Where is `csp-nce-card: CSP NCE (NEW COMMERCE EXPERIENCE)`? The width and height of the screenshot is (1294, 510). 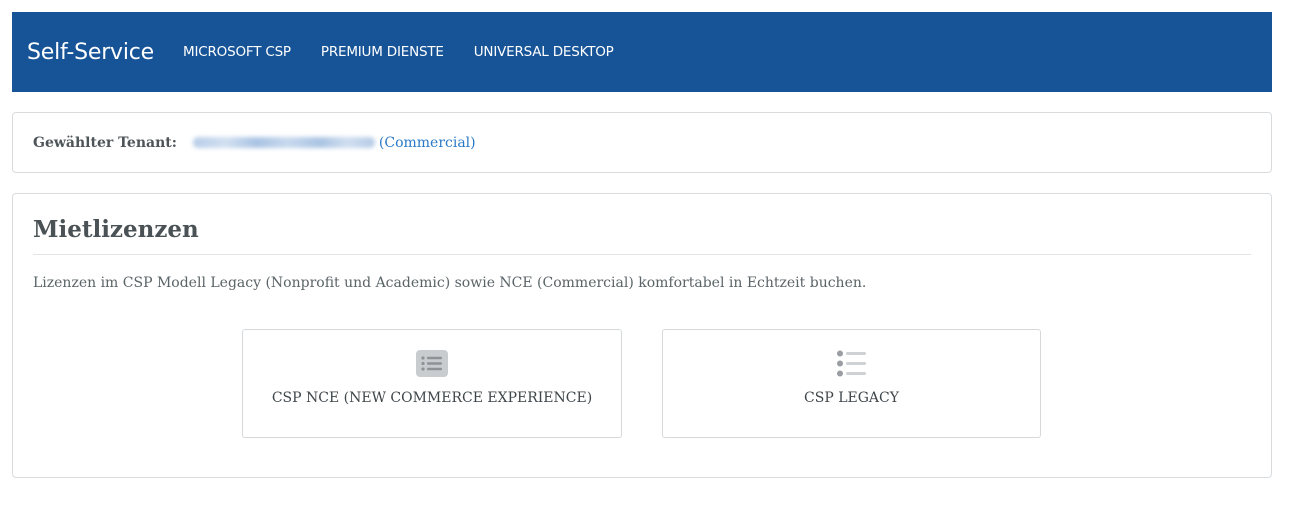
csp-nce-card: CSP NCE (NEW COMMERCE EXPERIENCE) is located at coordinates (432, 383).